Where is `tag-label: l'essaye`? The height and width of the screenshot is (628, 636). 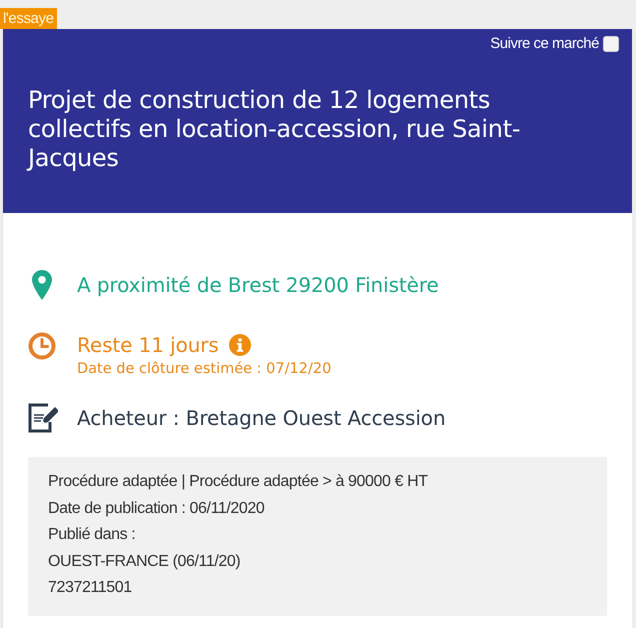
tag-label: l'essaye is located at coordinates (28, 18).